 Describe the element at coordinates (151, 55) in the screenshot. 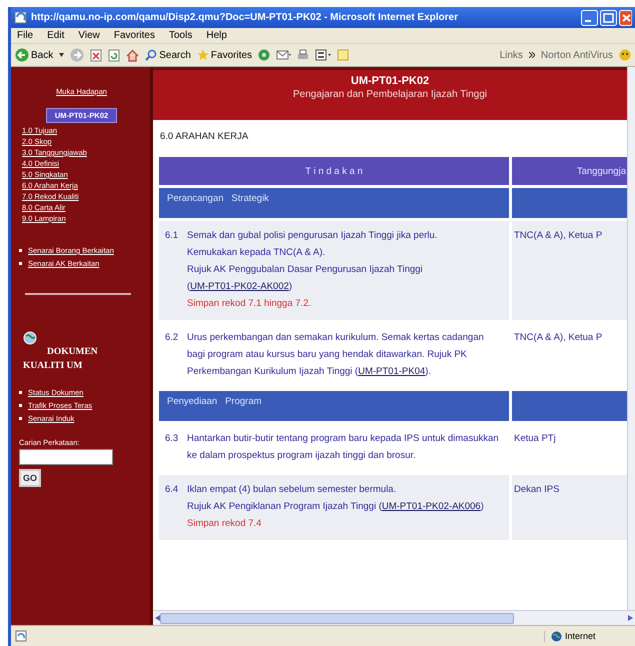

I see `search-icon` at that location.